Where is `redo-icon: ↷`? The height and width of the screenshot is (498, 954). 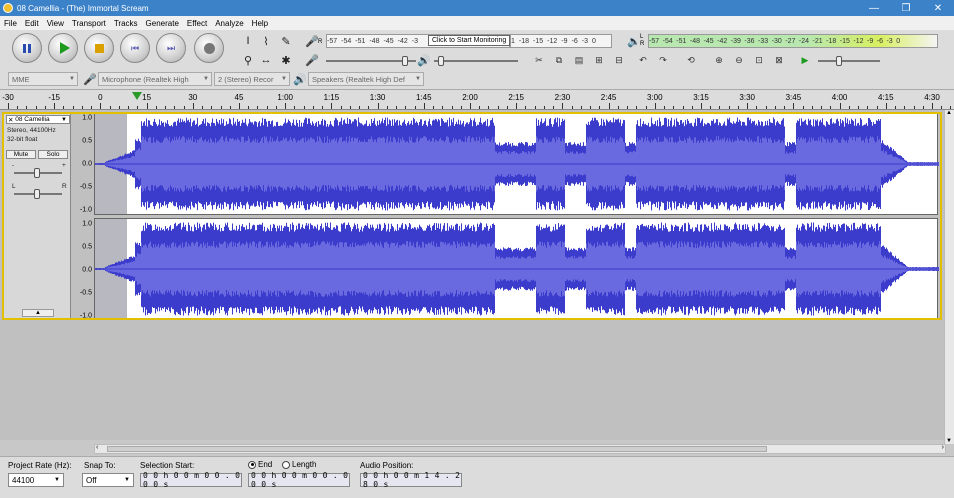
redo-icon: ↷ is located at coordinates (663, 60).